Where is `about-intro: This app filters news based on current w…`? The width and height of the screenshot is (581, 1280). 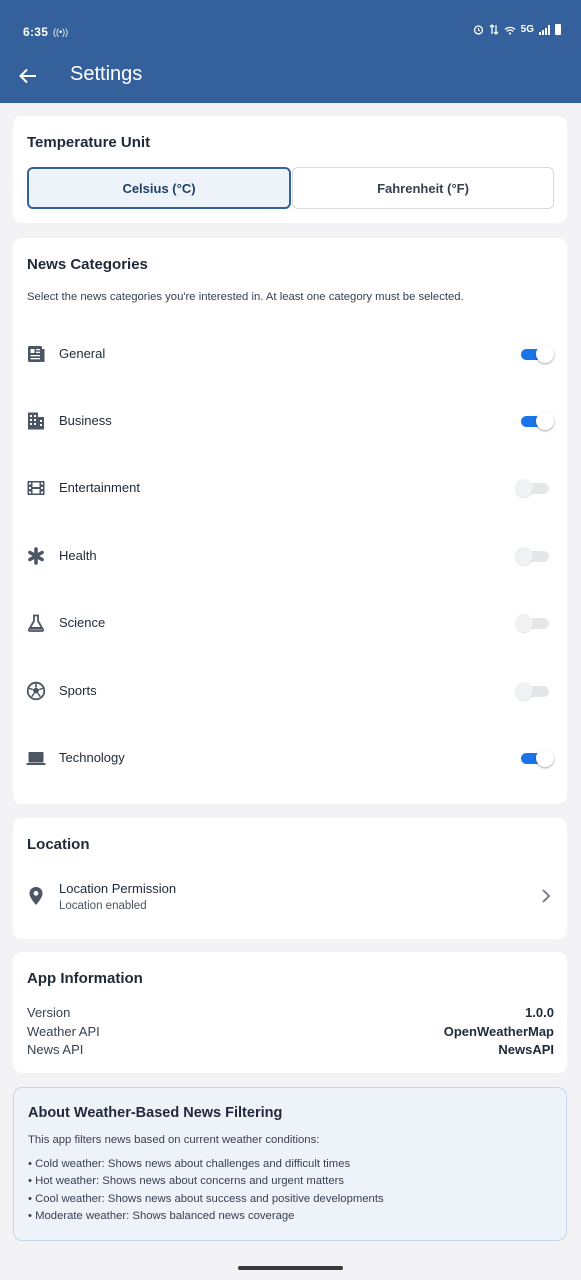
about-intro: This app filters news based on current w… is located at coordinates (174, 1140).